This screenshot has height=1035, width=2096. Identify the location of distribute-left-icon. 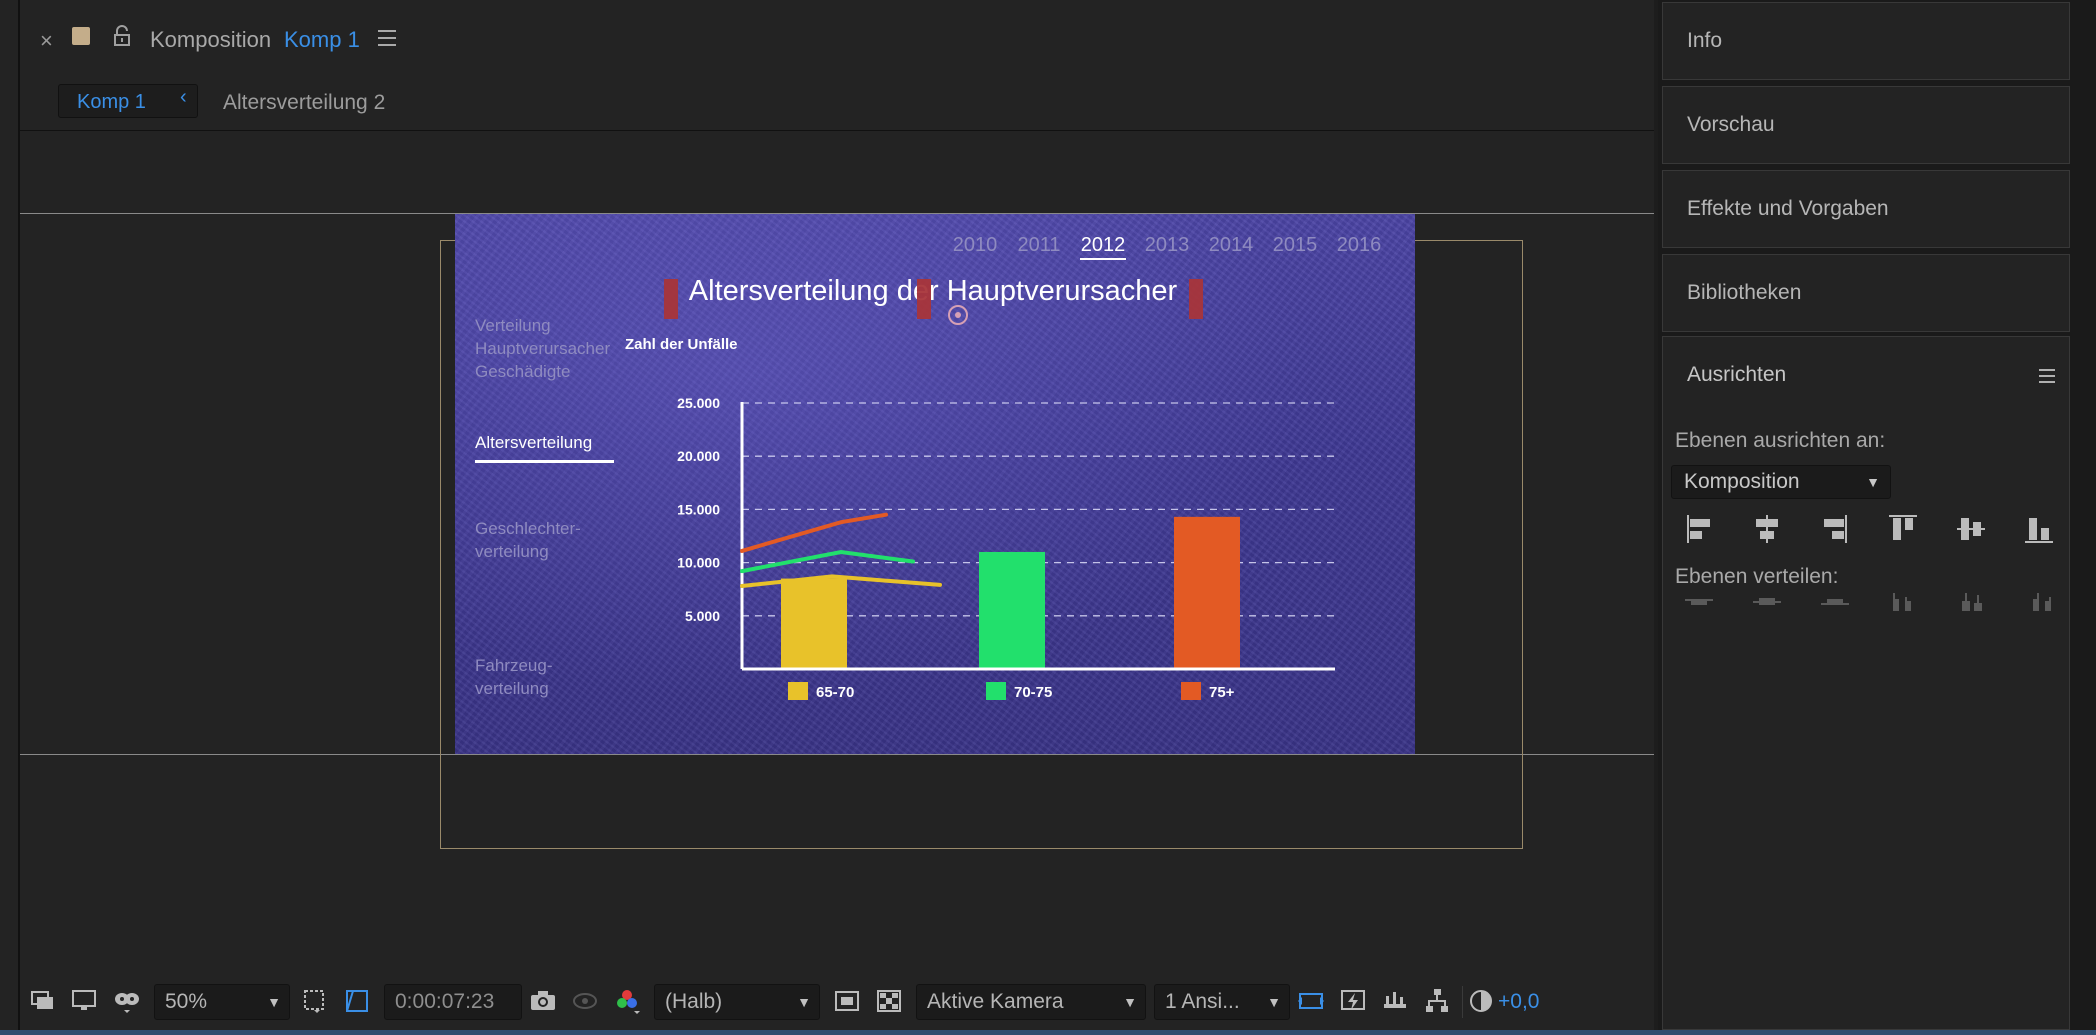
(1903, 602).